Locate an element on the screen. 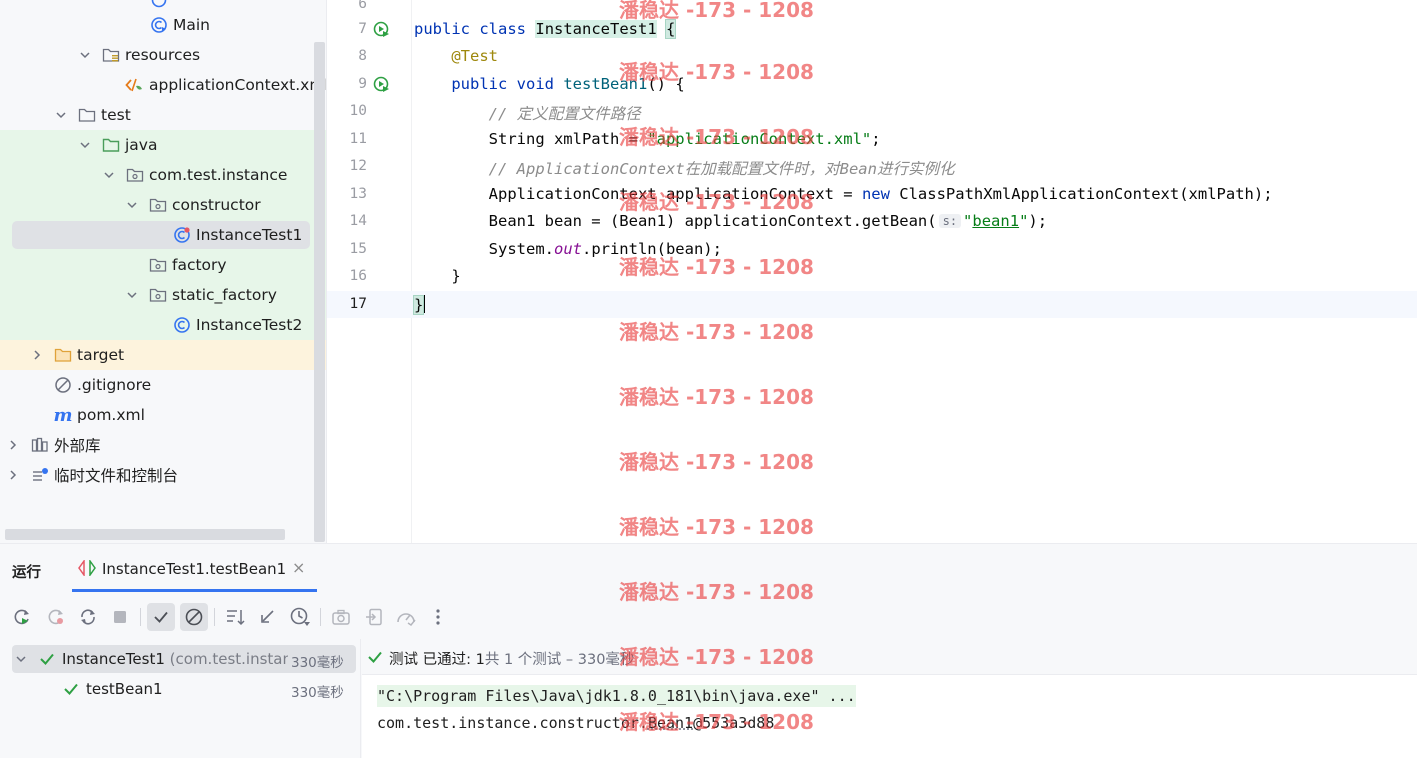  import-tests-button is located at coordinates (374, 617).